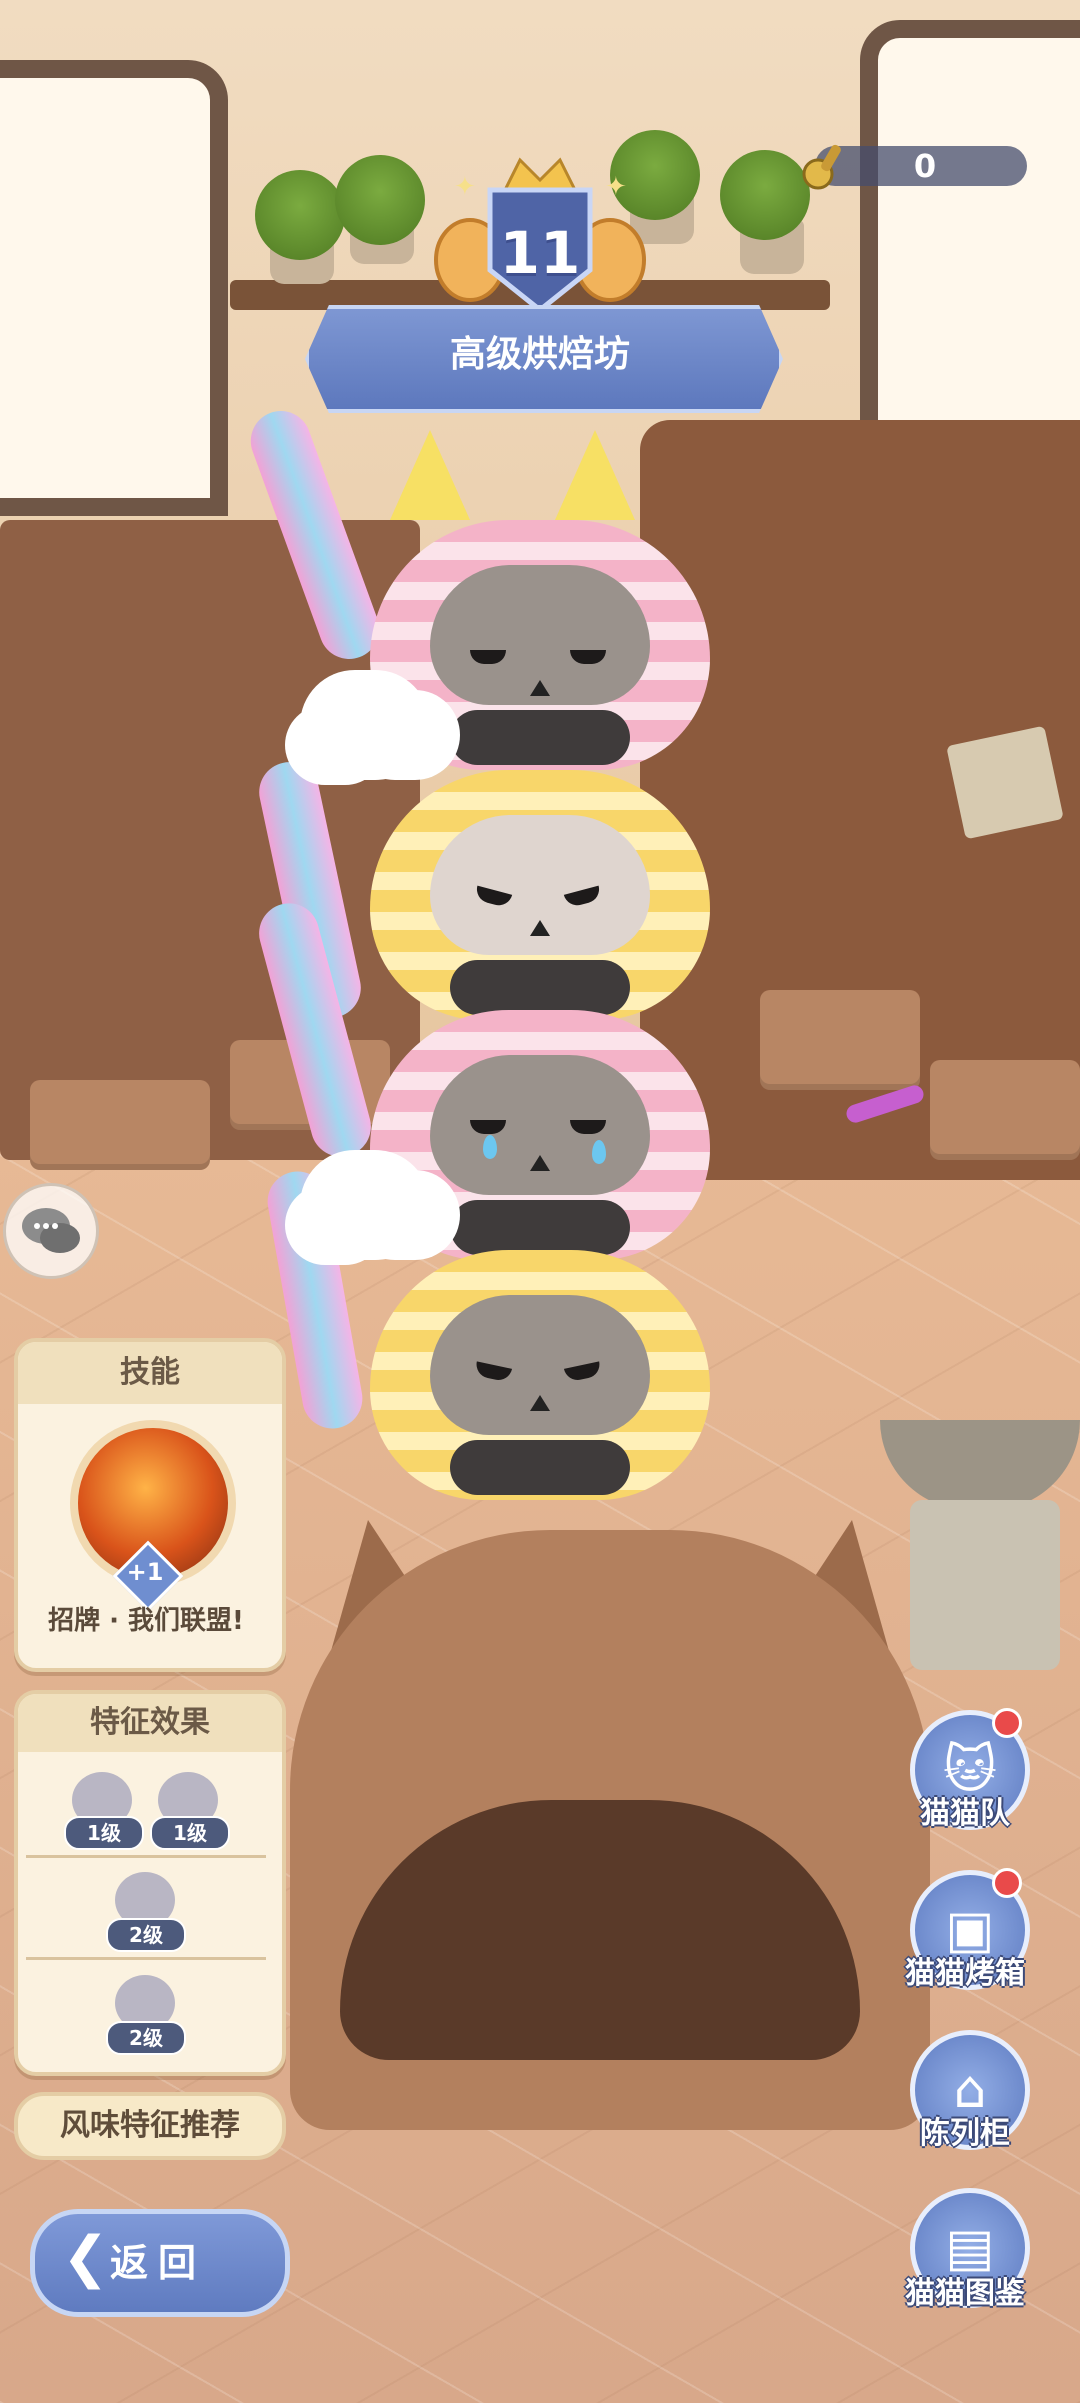 The image size is (1080, 2403). Describe the element at coordinates (145, 1572) in the screenshot. I see `skill-level-badge-text: +1` at that location.